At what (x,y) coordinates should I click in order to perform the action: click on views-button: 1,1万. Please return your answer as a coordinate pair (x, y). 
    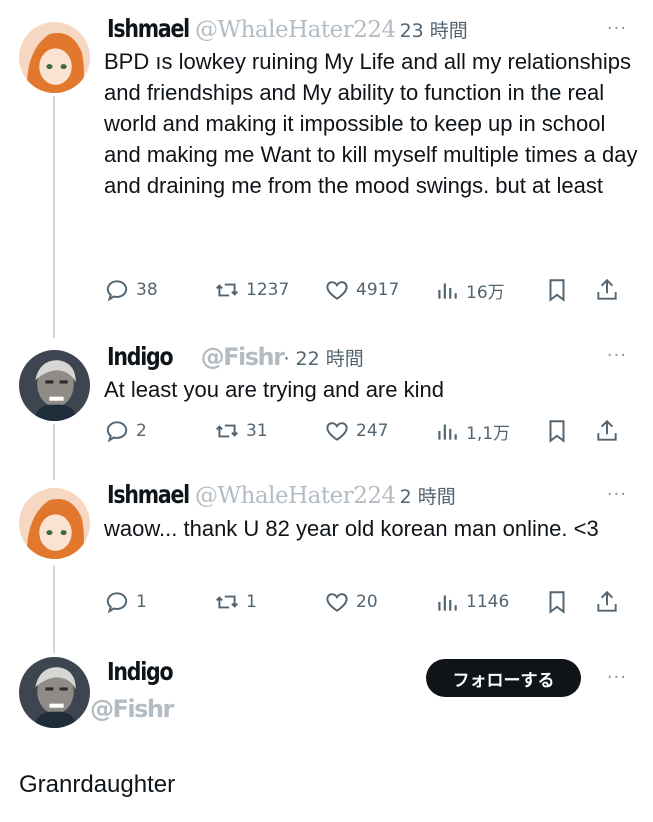
    Looking at the image, I should click on (472, 431).